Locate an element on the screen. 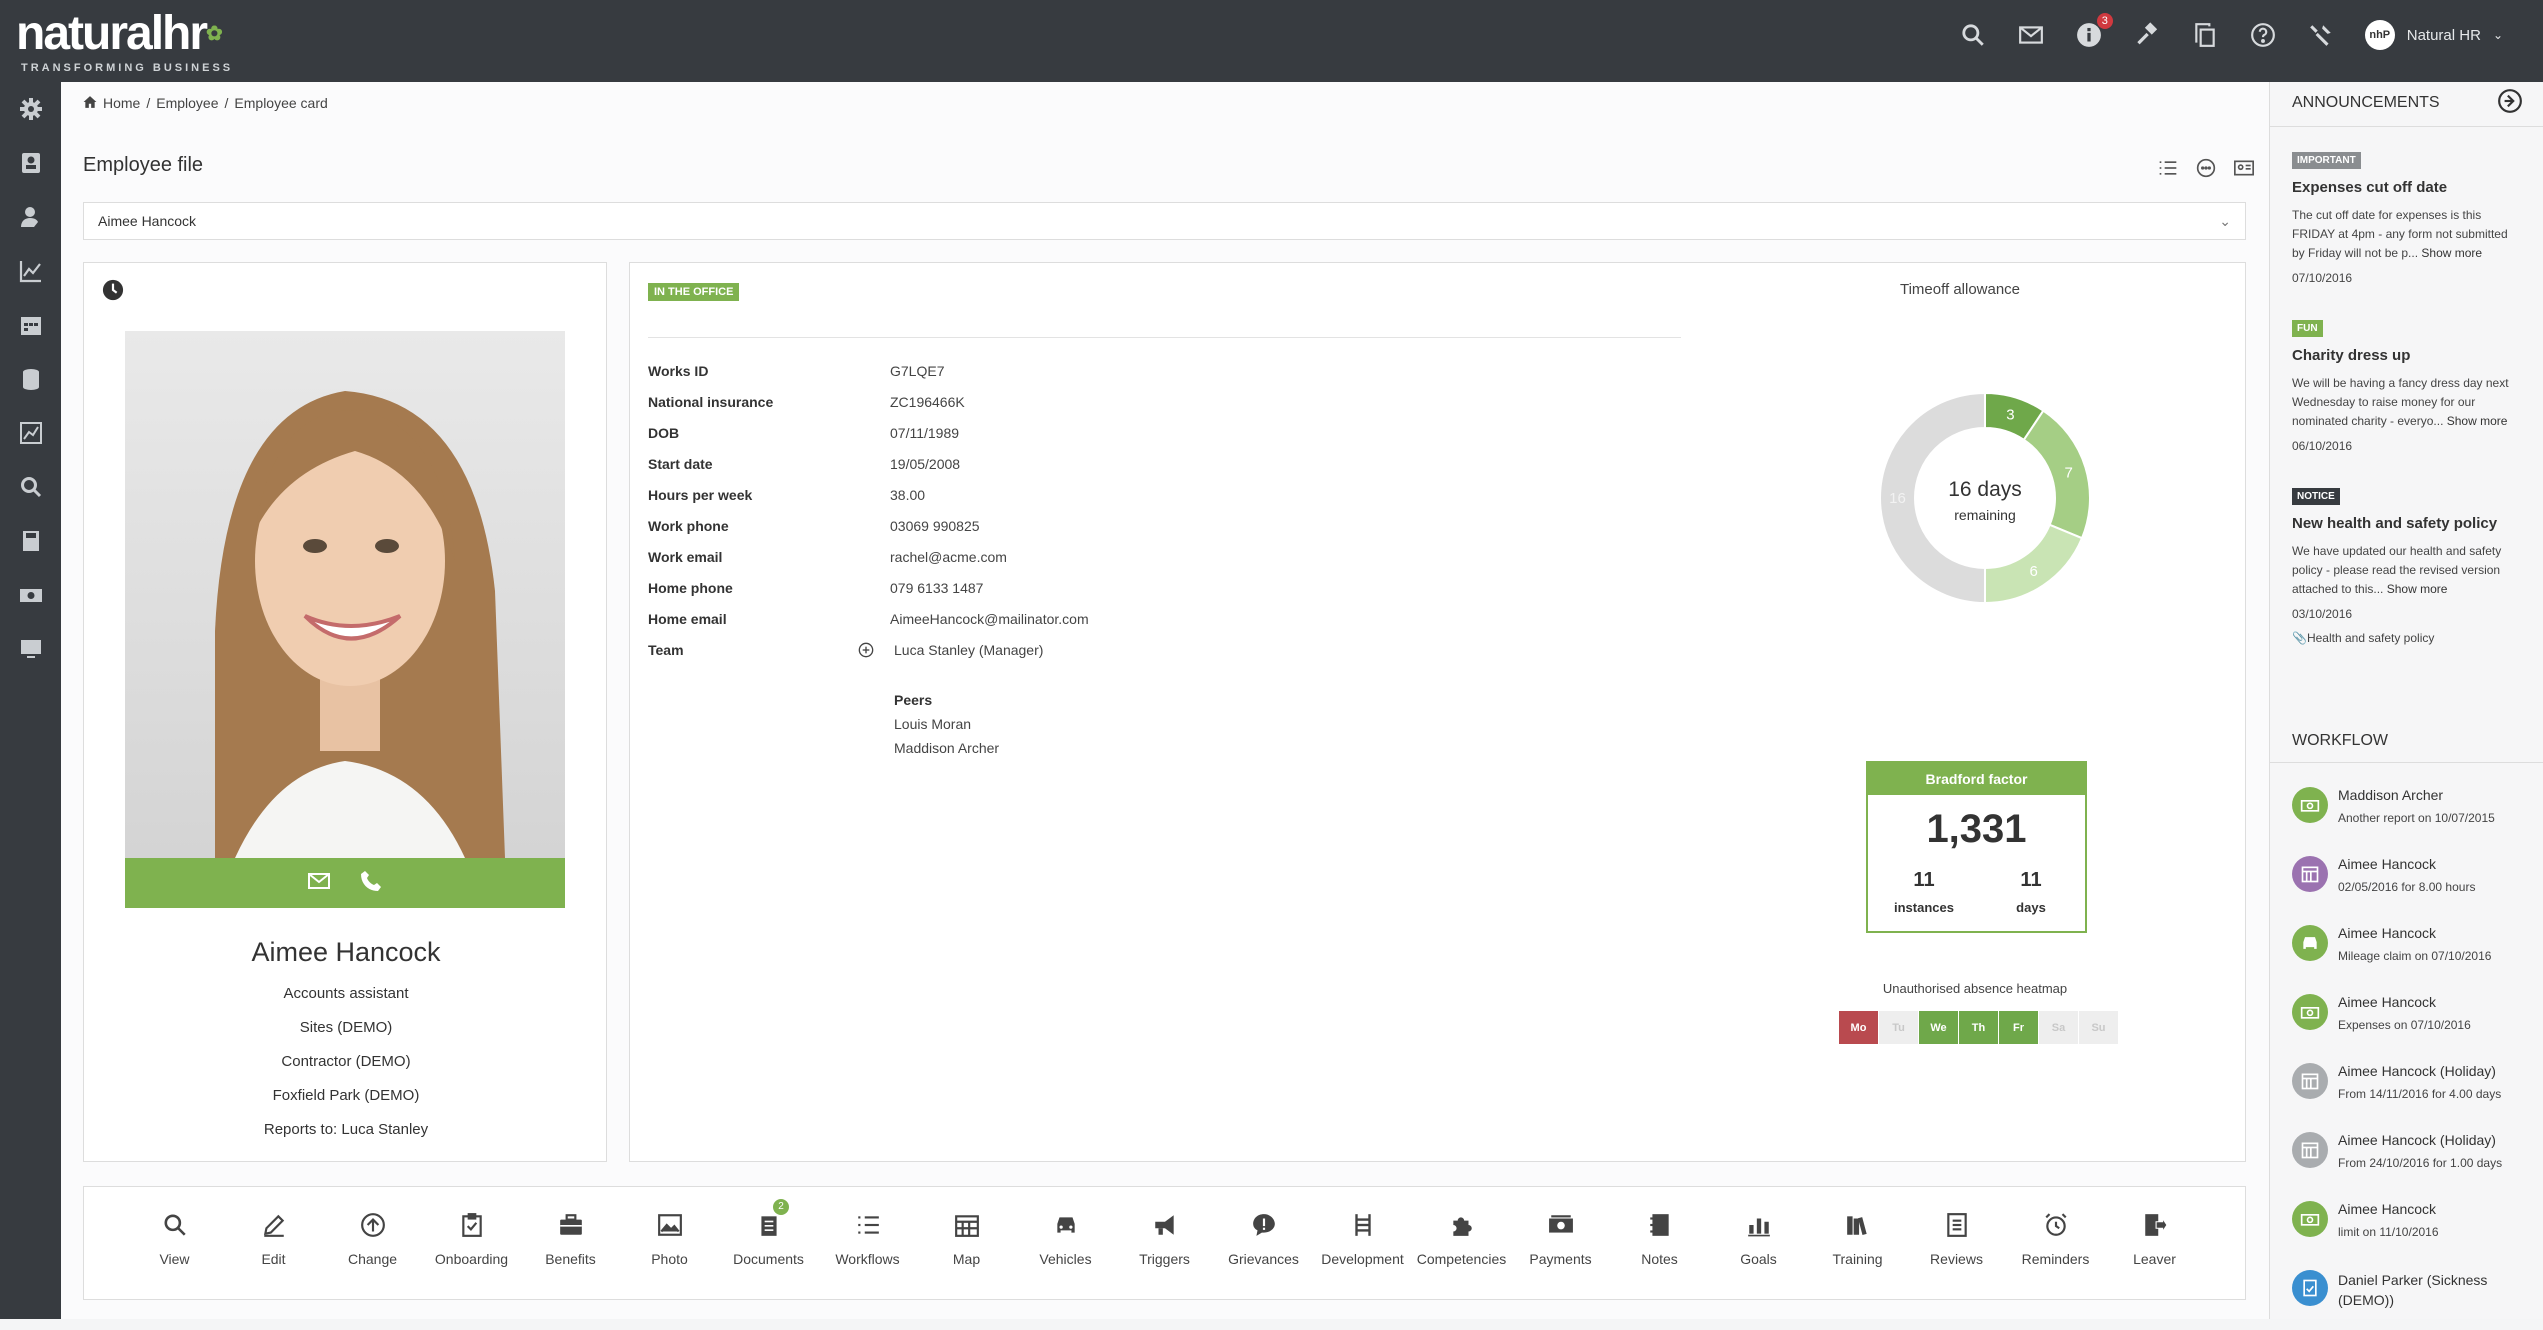 The image size is (2543, 1330). home-icon is located at coordinates (90, 103).